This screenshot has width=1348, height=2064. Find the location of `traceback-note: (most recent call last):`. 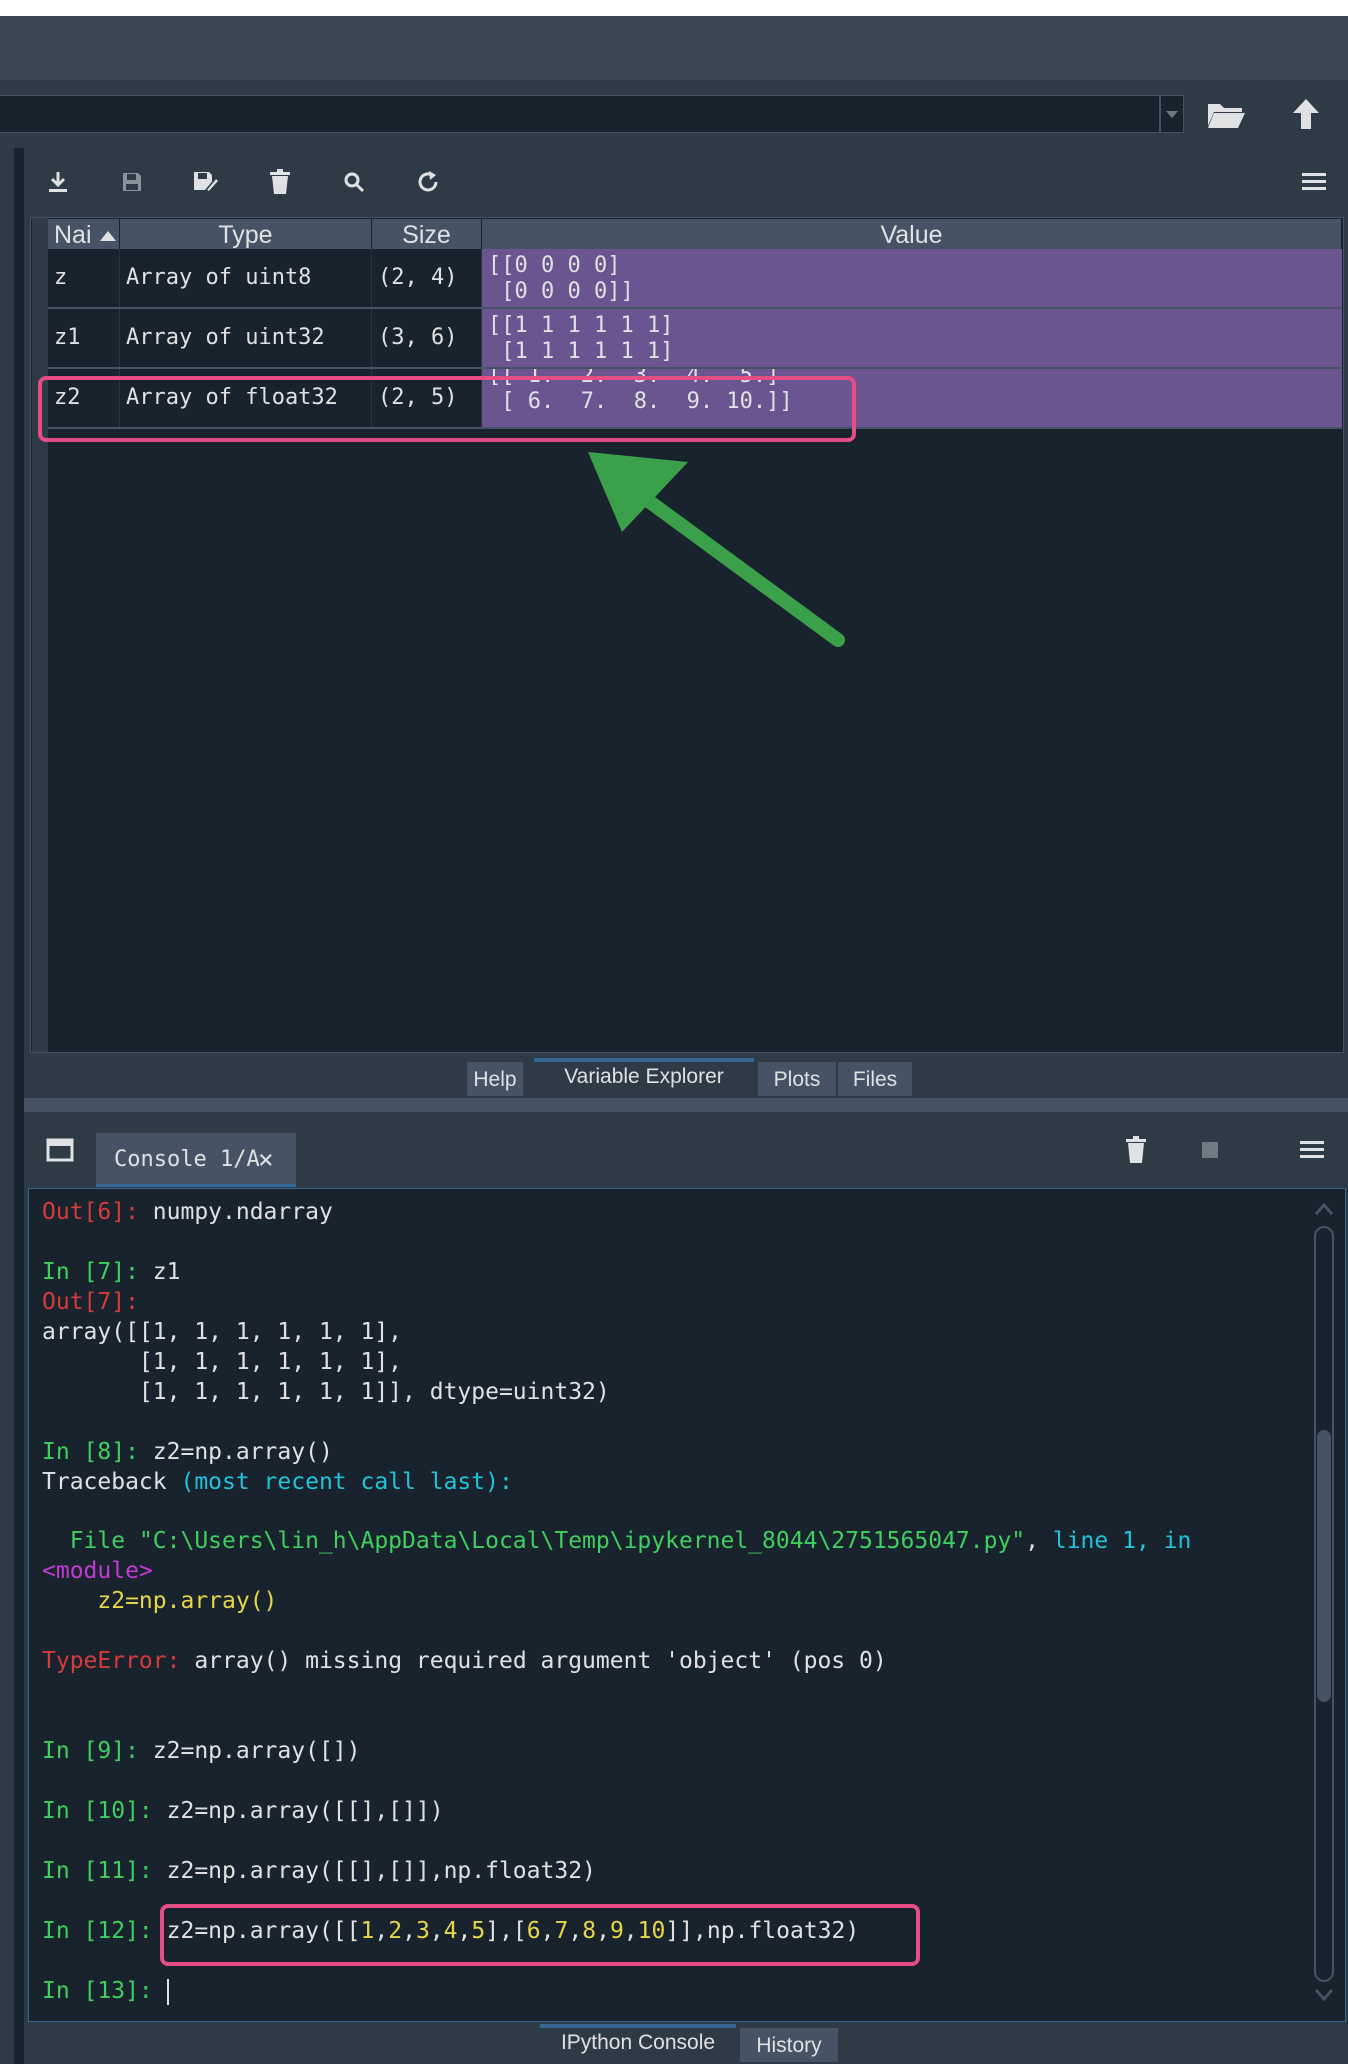

traceback-note: (most recent call last): is located at coordinates (339, 1482).